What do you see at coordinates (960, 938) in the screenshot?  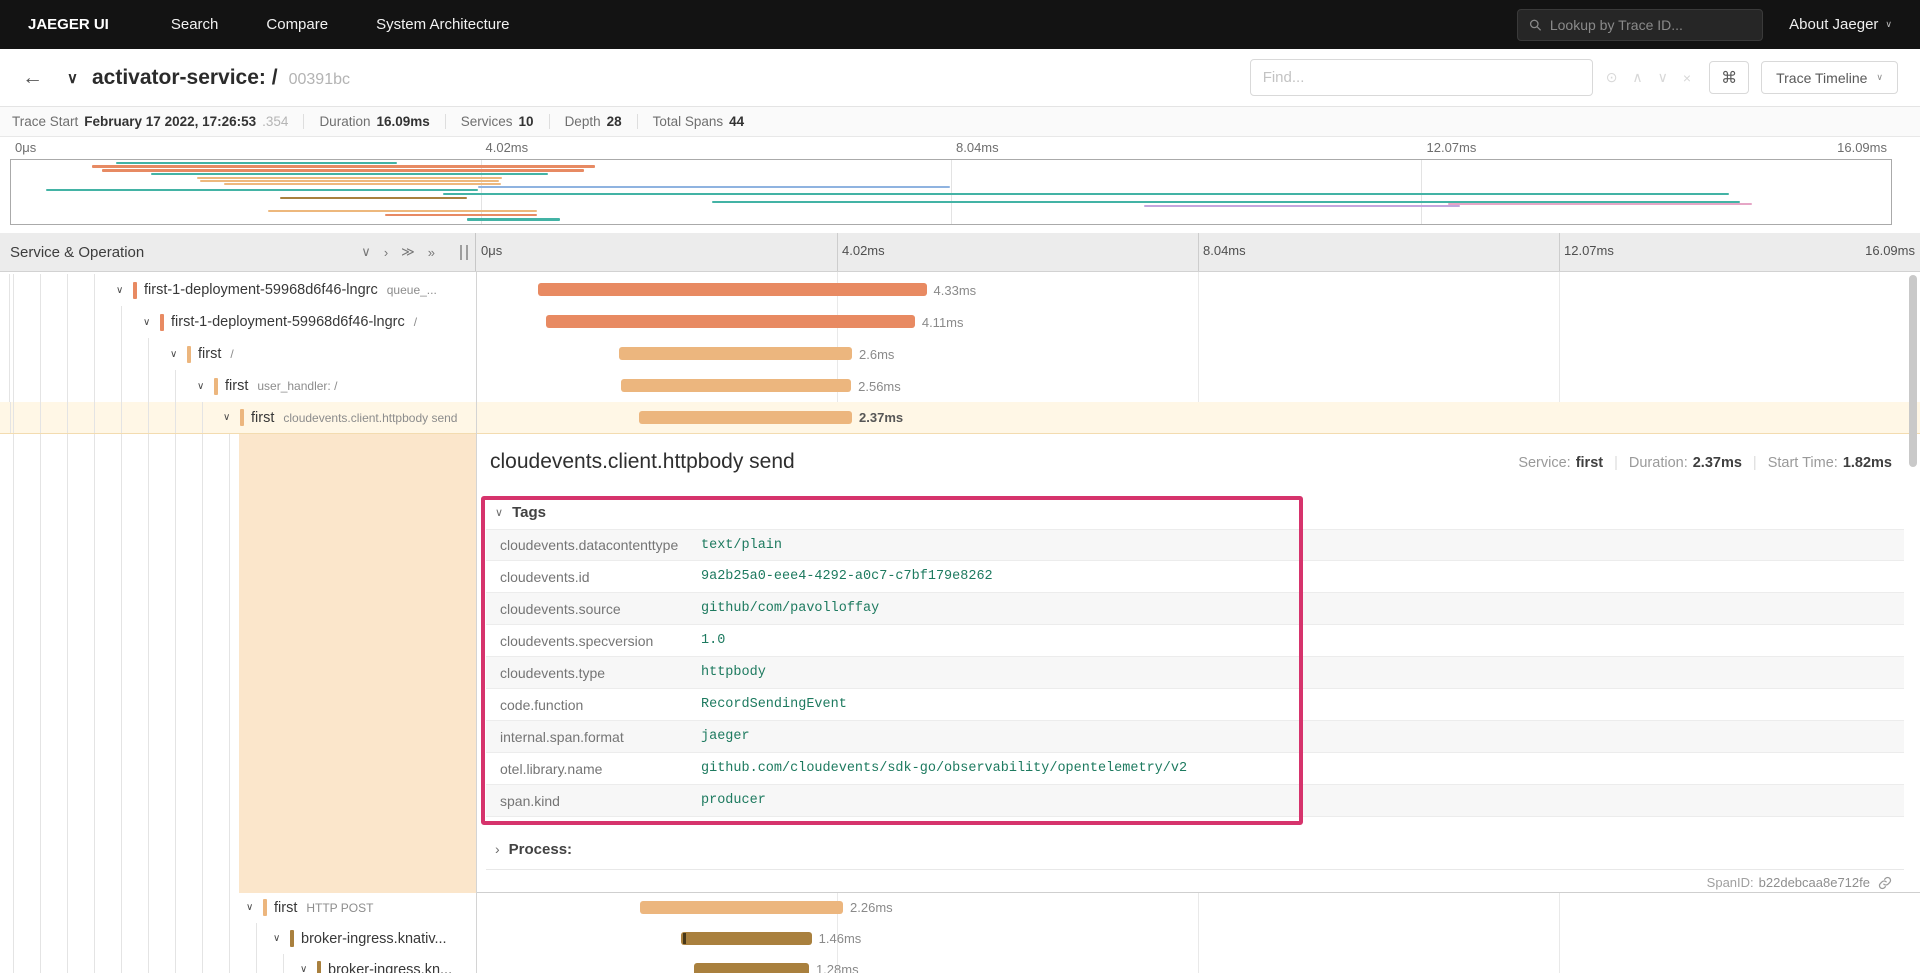 I see `span-row-broker-ingress-knativ: ∨ broker-ingress.knativ... 1.46ms` at bounding box center [960, 938].